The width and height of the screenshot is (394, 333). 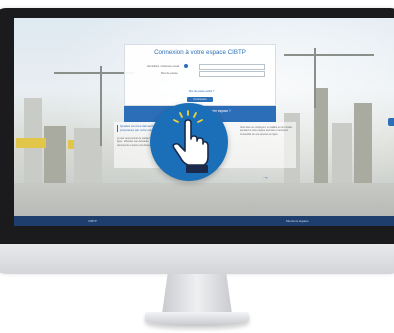 I want to click on pointing-hand-icon, so click(x=190, y=141).